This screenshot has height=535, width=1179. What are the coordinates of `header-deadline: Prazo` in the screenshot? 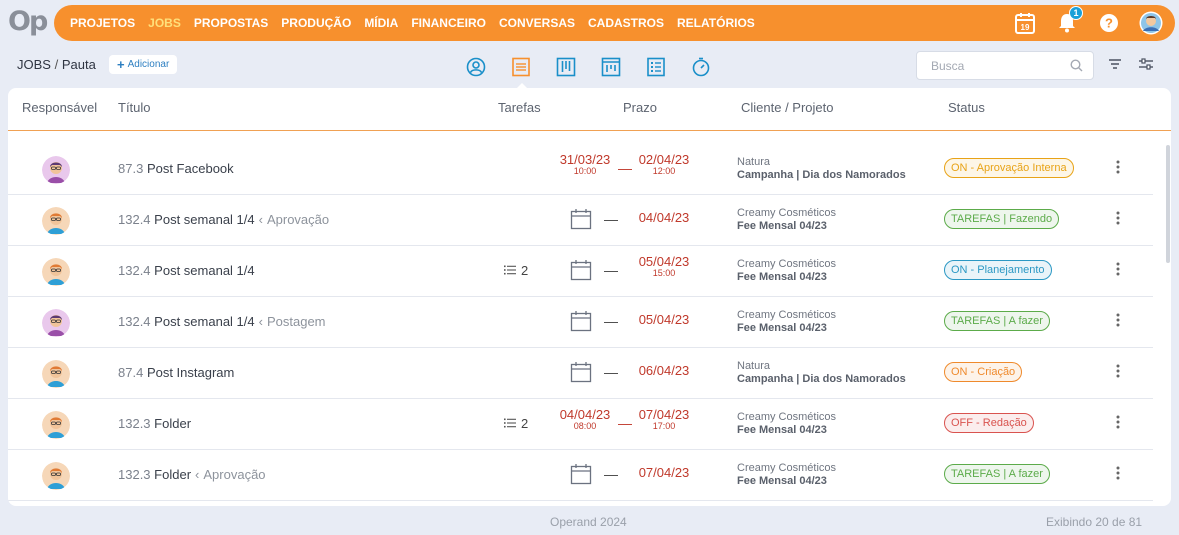 It's located at (640, 107).